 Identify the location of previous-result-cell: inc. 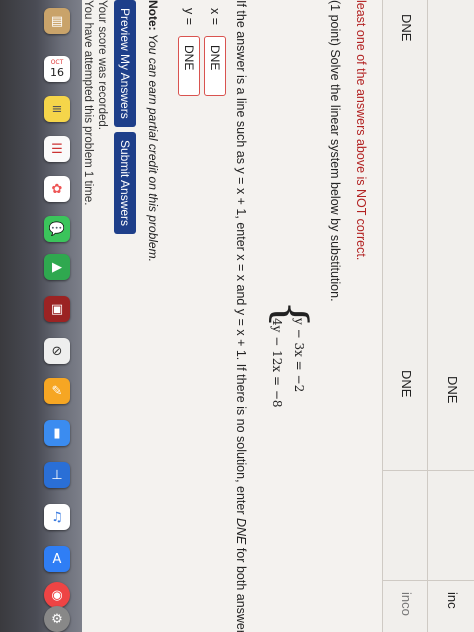
(452, 600).